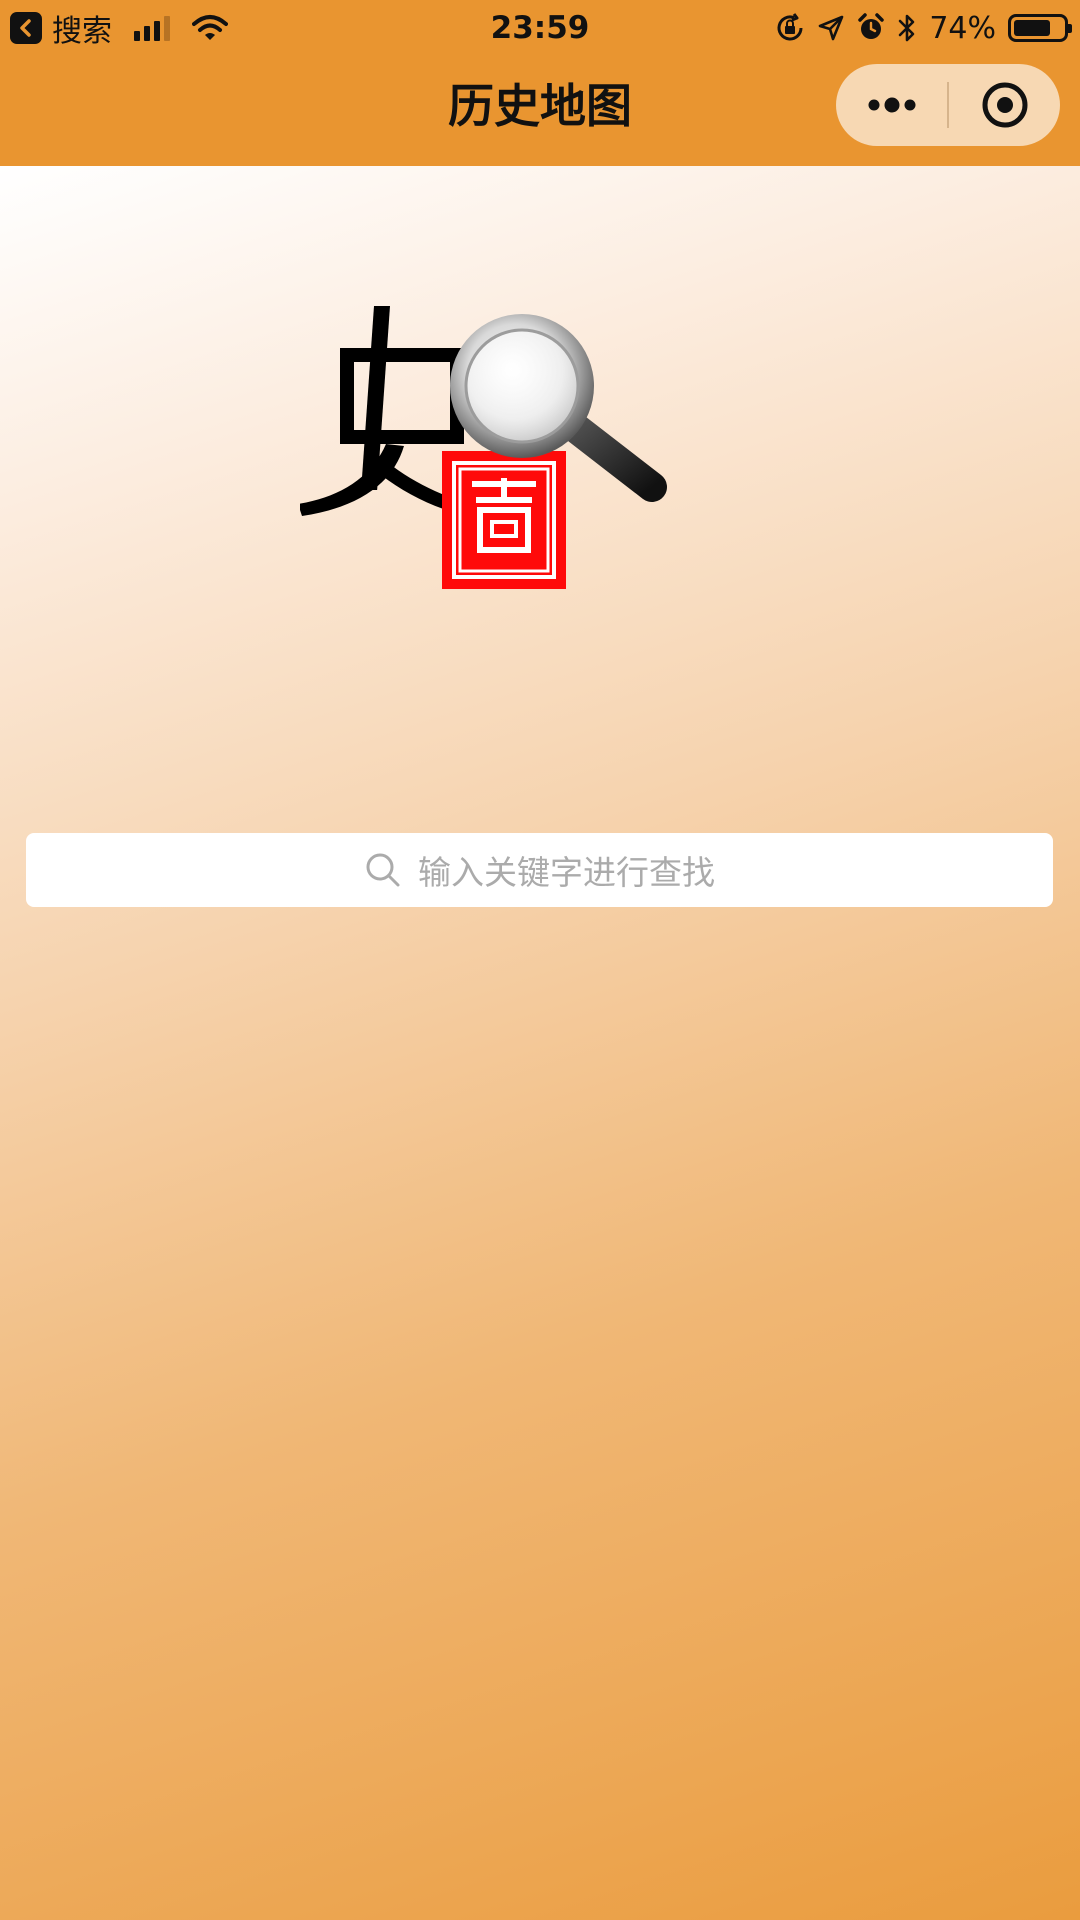 The image size is (1080, 1920). I want to click on alarm-icon, so click(871, 26).